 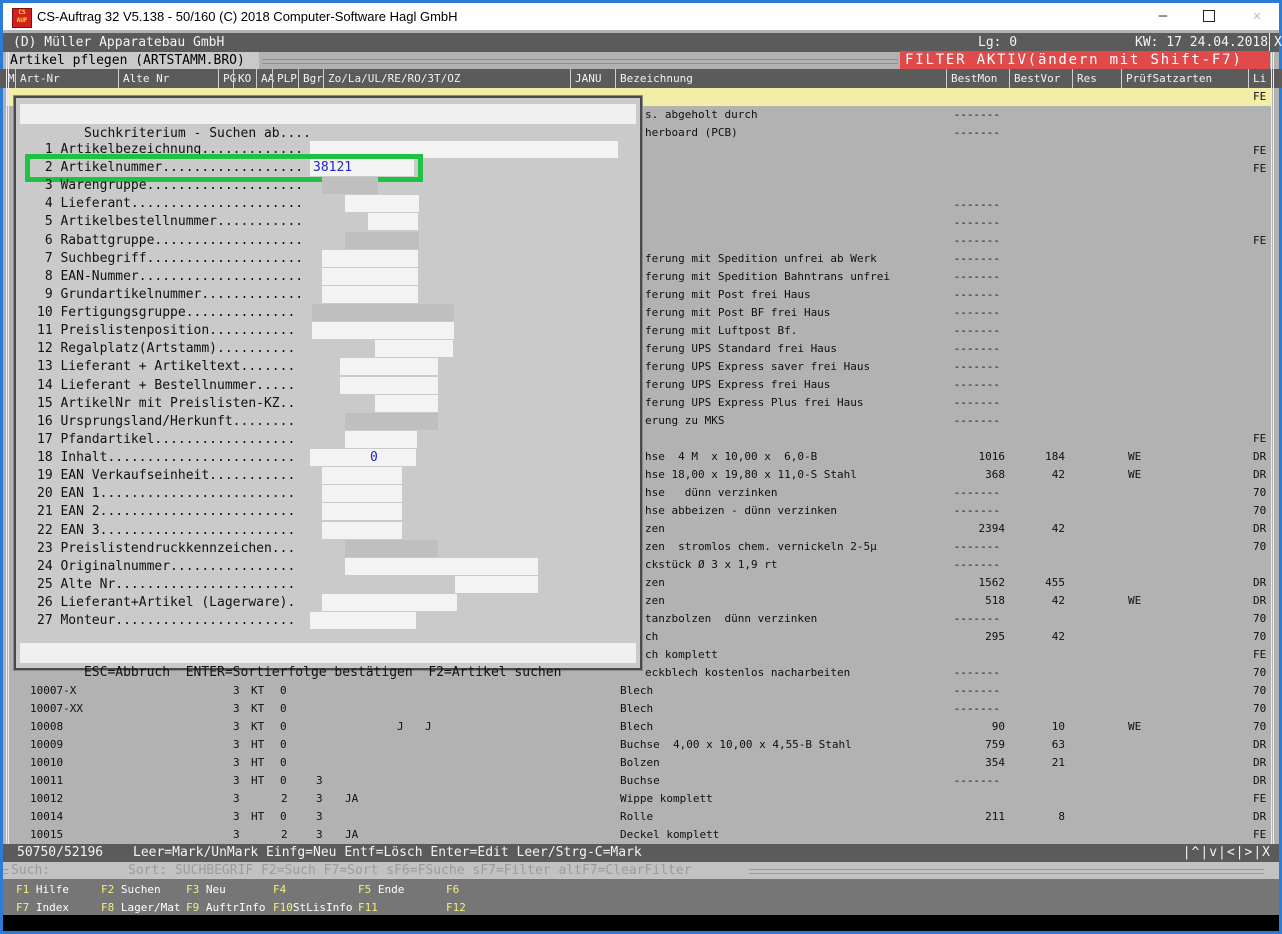 I want to click on minimize-button: –, so click(x=1163, y=16).